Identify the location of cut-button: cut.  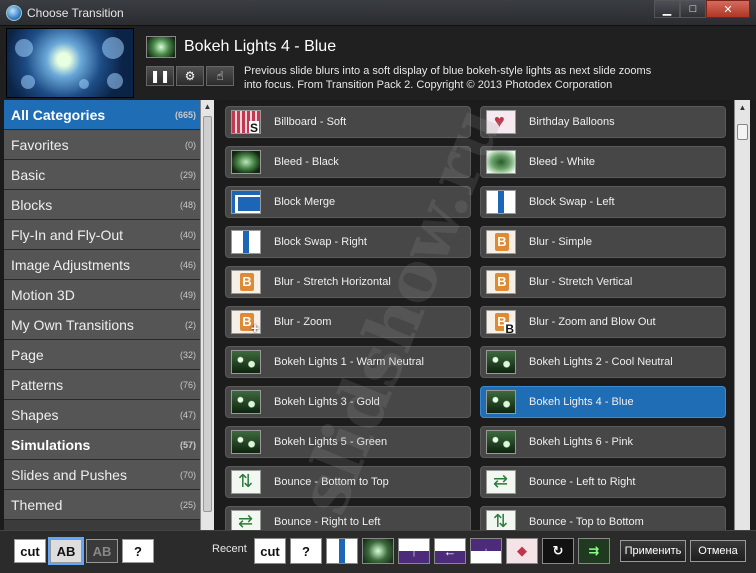
(30, 551).